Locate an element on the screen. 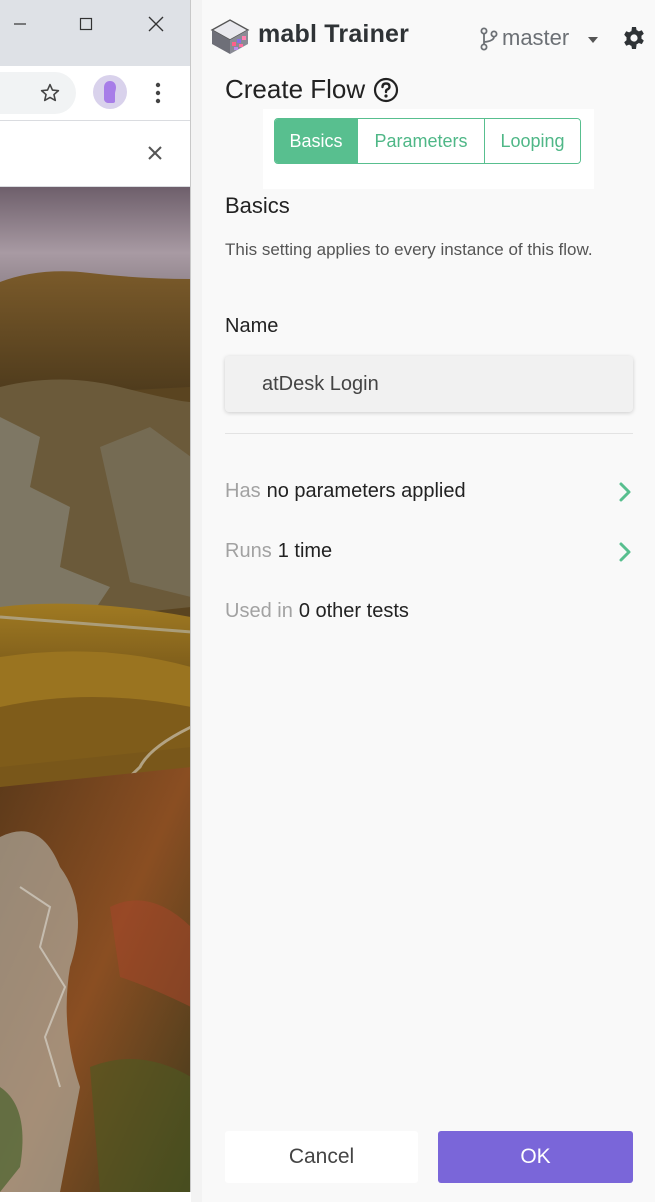 This screenshot has width=655, height=1202. mabl-logo-icon is located at coordinates (230, 36).